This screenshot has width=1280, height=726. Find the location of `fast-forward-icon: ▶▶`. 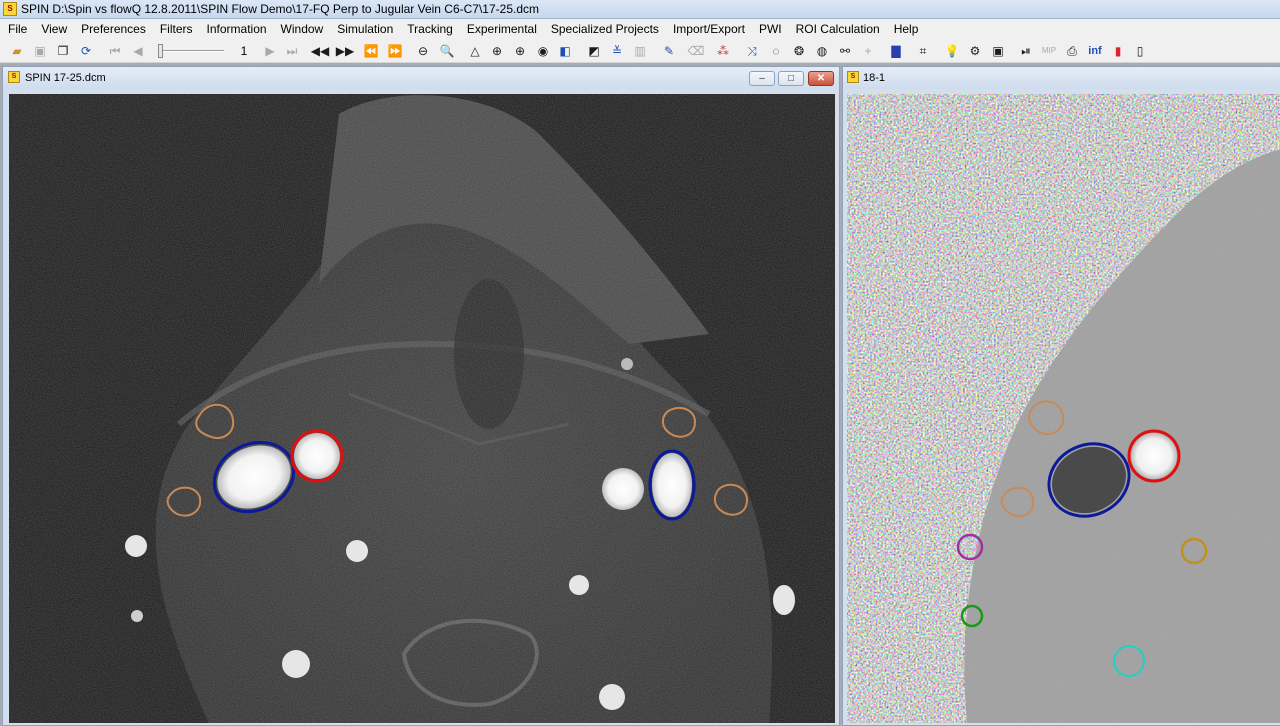

fast-forward-icon: ▶▶ is located at coordinates (345, 51).